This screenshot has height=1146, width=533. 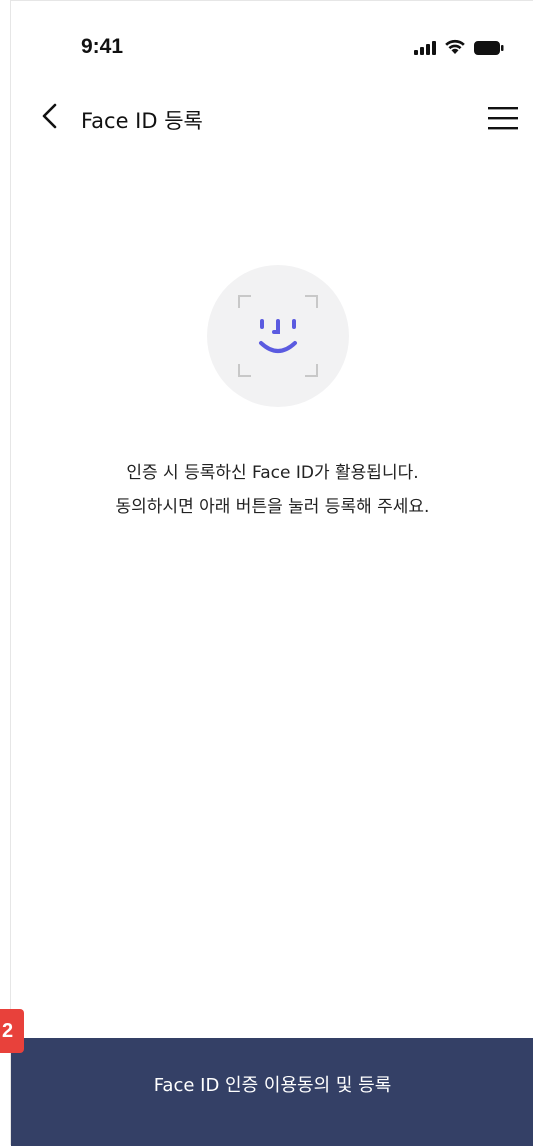 What do you see at coordinates (278, 353) in the screenshot?
I see `face-id-icon` at bounding box center [278, 353].